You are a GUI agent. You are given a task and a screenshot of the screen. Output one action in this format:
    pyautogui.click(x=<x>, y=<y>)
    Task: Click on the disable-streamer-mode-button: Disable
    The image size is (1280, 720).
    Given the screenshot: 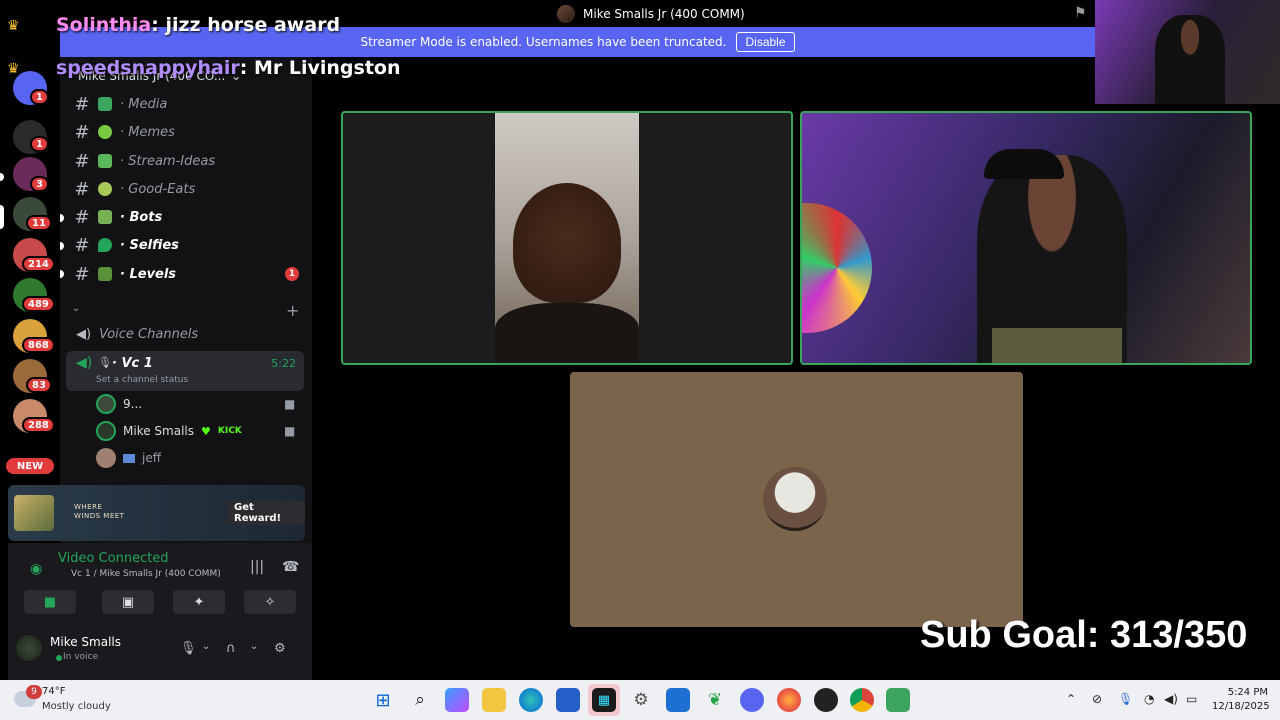 What is the action you would take?
    pyautogui.click(x=765, y=42)
    